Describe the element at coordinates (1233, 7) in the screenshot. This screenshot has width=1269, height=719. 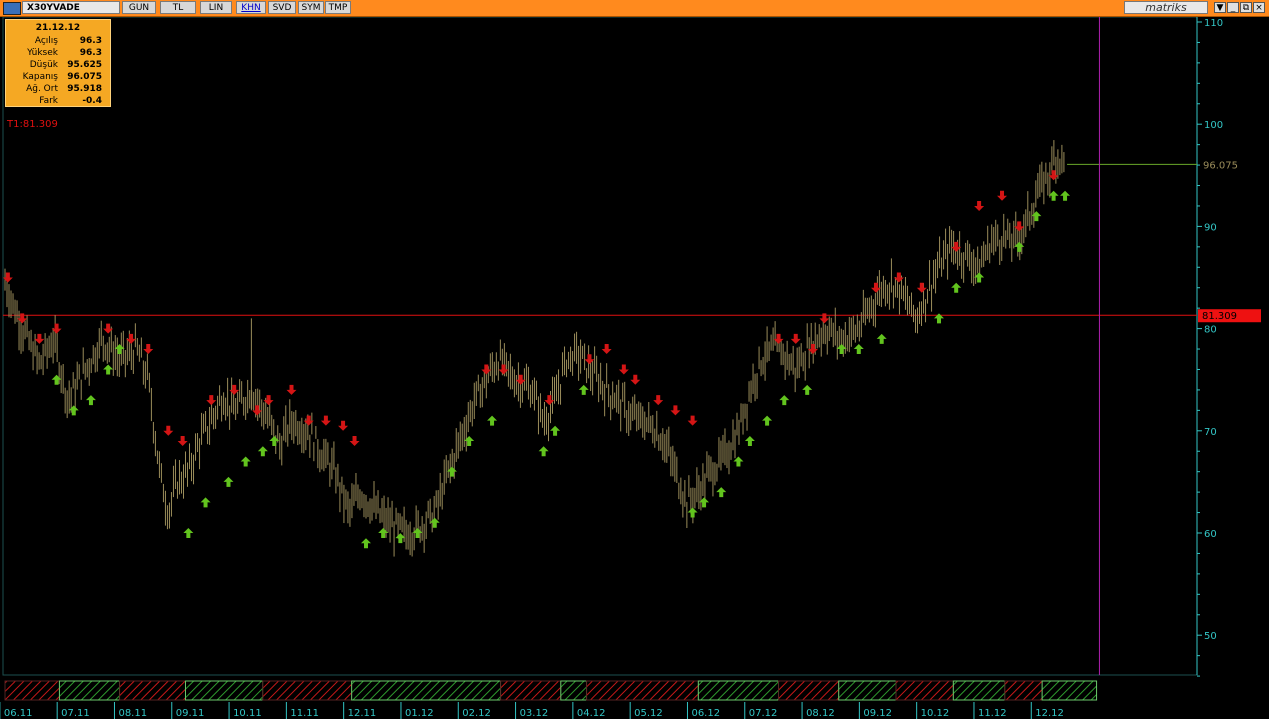
I see `minimize-icon: _` at that location.